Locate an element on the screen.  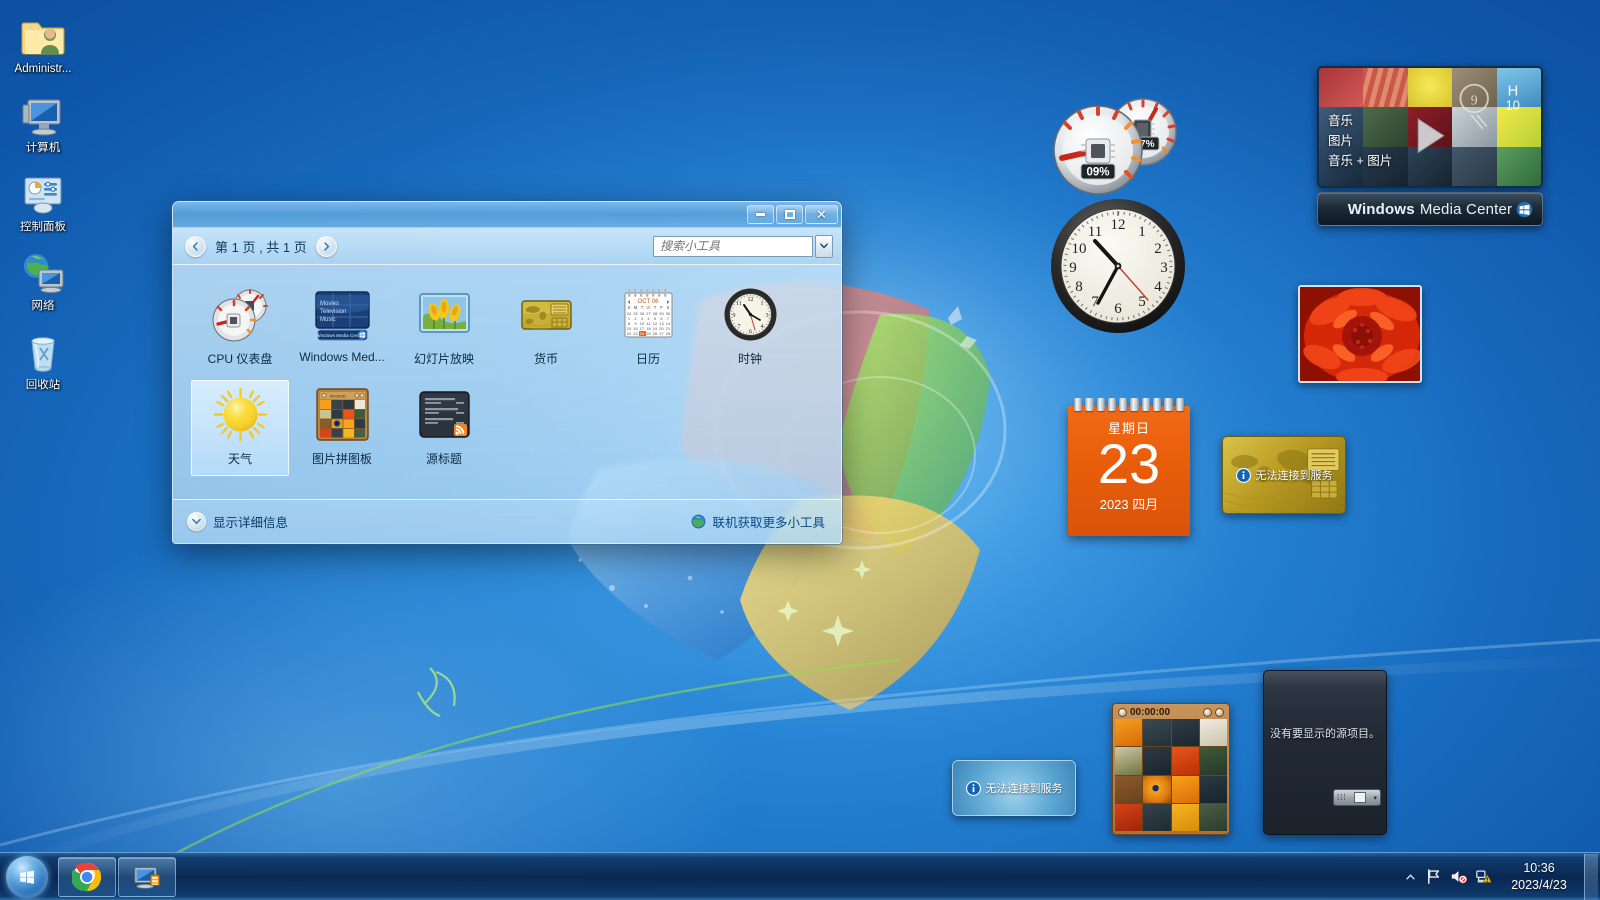
desktop-icon-control-panel: 控制面板 is located at coordinates (43, 201).